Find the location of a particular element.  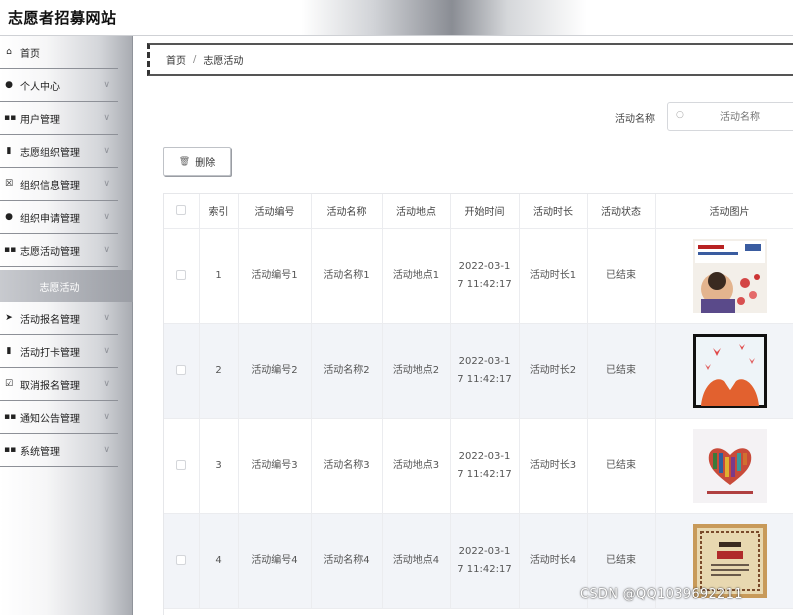

sidebar-item-org-application: ● 组织申请管理 ∨ is located at coordinates (59, 217).